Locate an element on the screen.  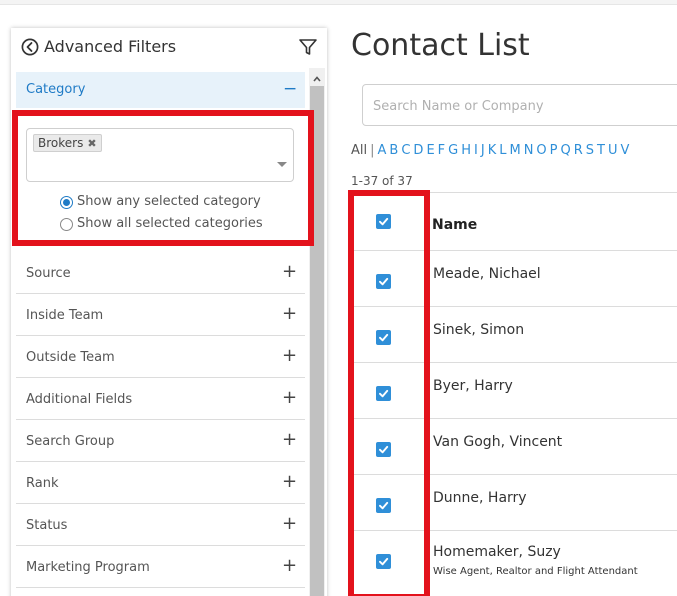
contact-name: Dunne, Harry is located at coordinates (480, 498).